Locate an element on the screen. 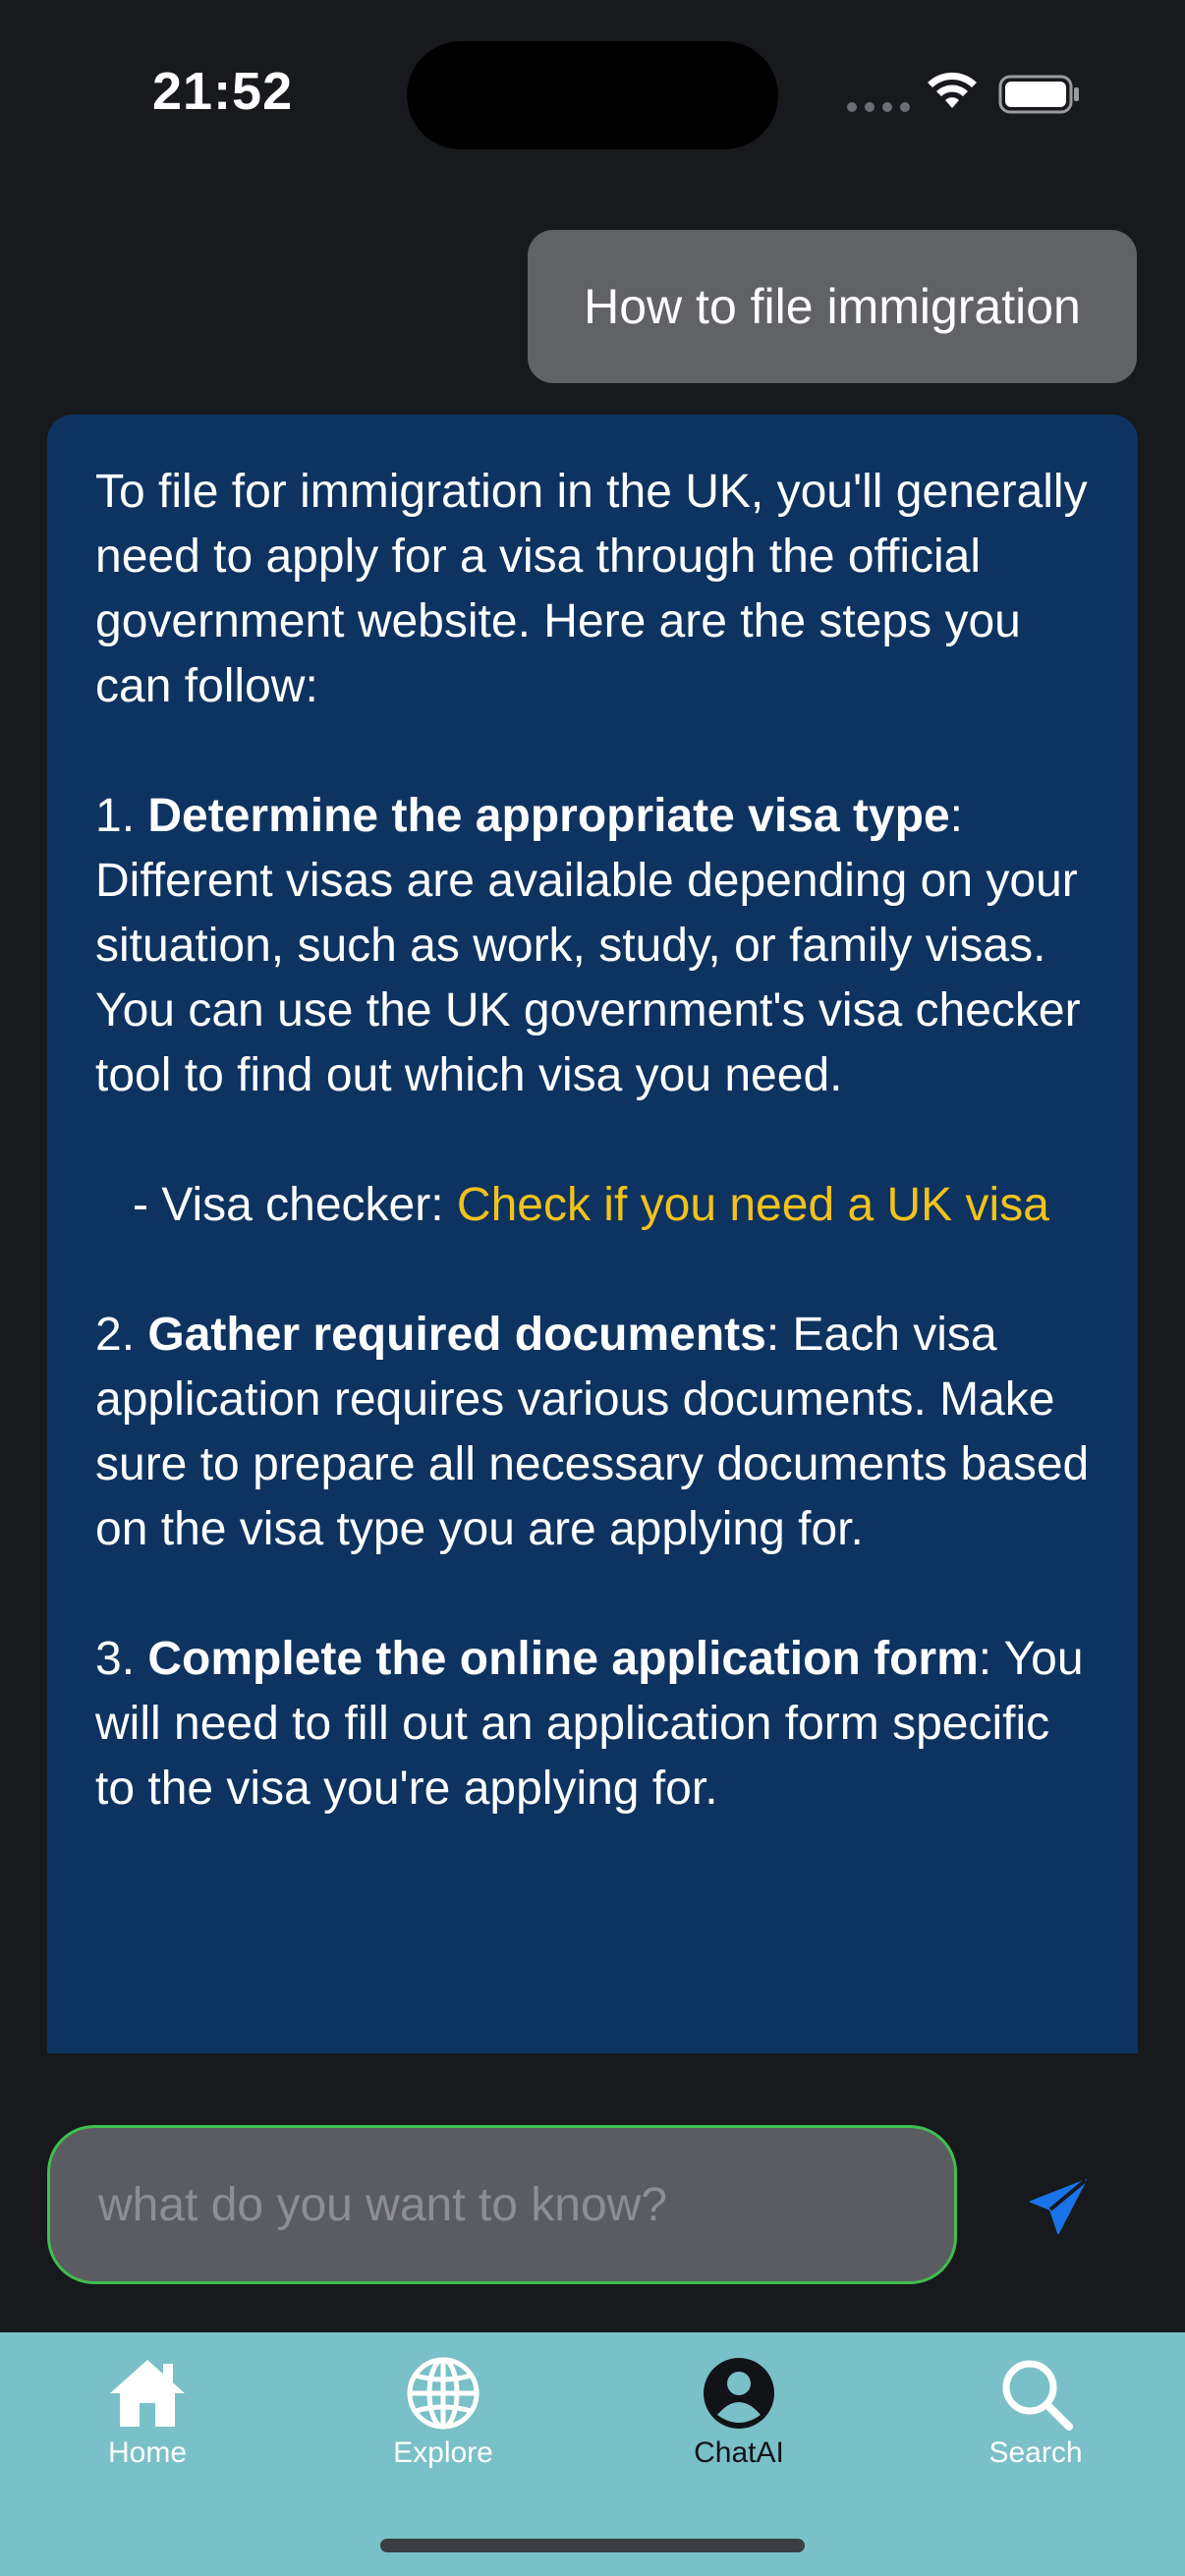 The width and height of the screenshot is (1185, 2576). status-time: 21:52 is located at coordinates (223, 91).